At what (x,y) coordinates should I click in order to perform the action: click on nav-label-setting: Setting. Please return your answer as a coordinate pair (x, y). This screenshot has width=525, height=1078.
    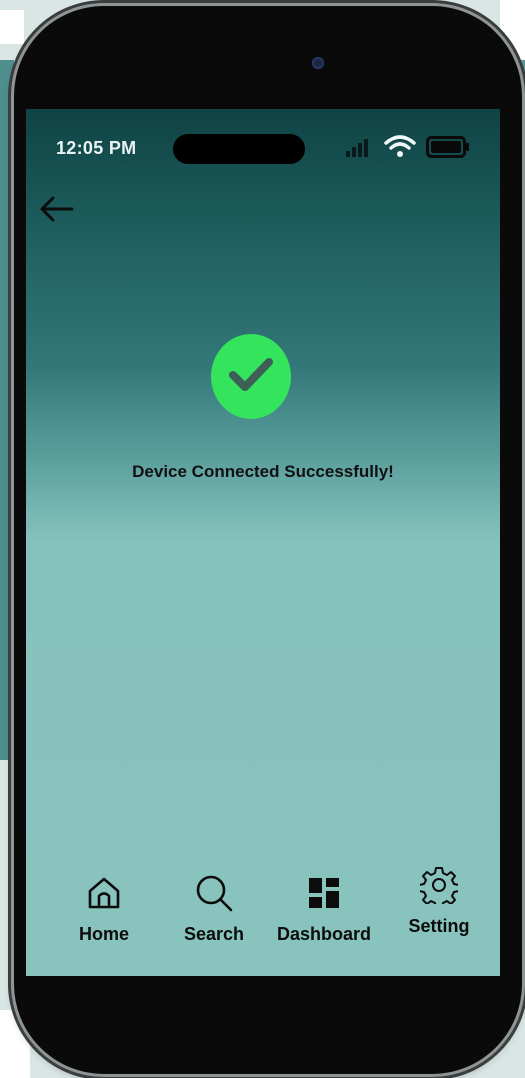
    Looking at the image, I should click on (439, 926).